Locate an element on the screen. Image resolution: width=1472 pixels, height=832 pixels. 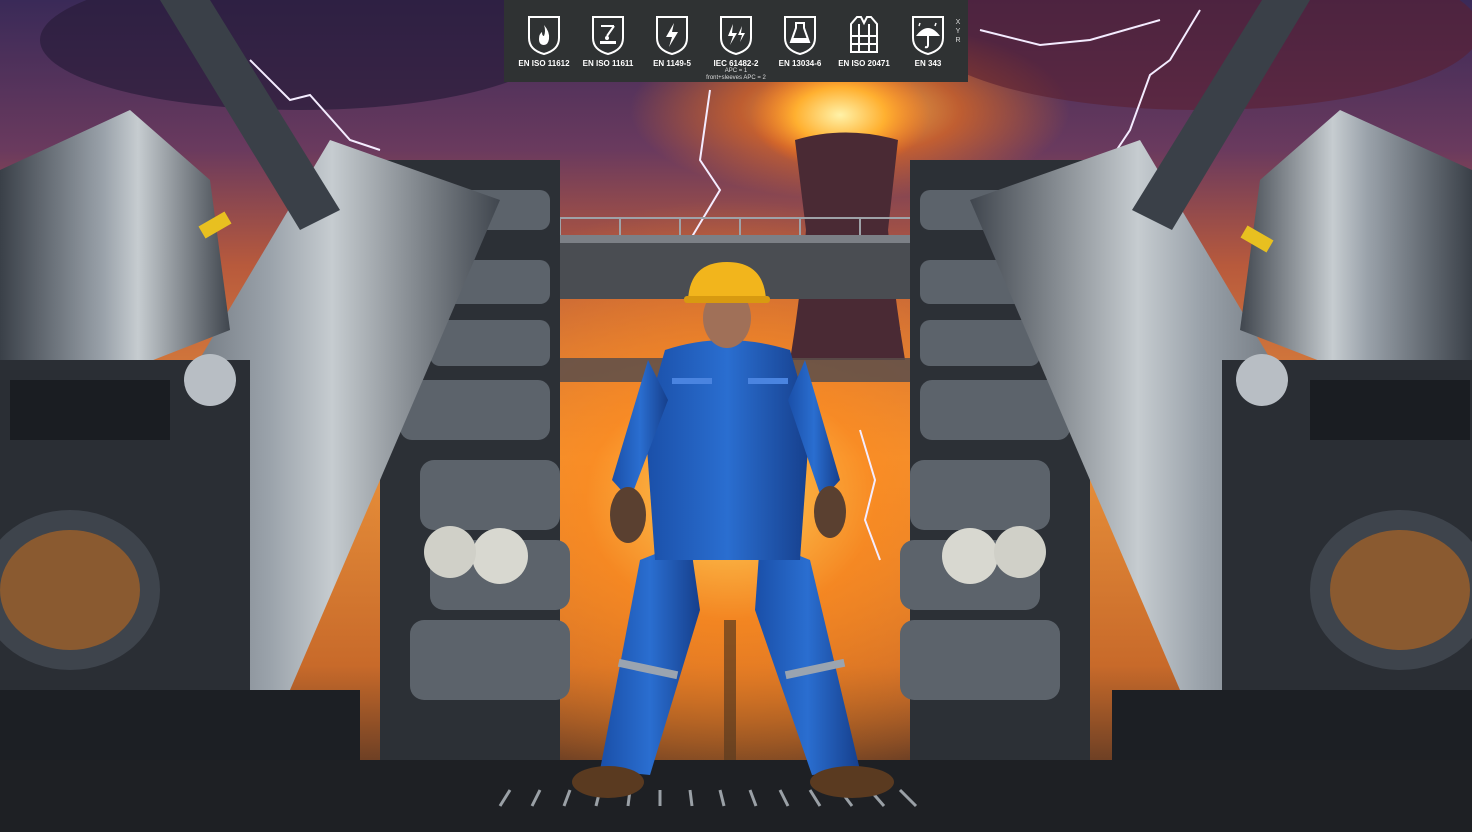
welding-shield-icon is located at coordinates (608, 36).